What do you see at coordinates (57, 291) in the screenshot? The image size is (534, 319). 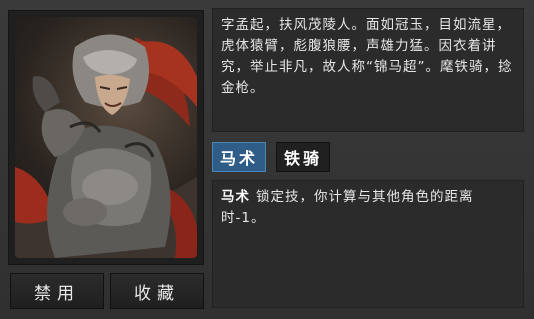 I see `ban-button: 禁用` at bounding box center [57, 291].